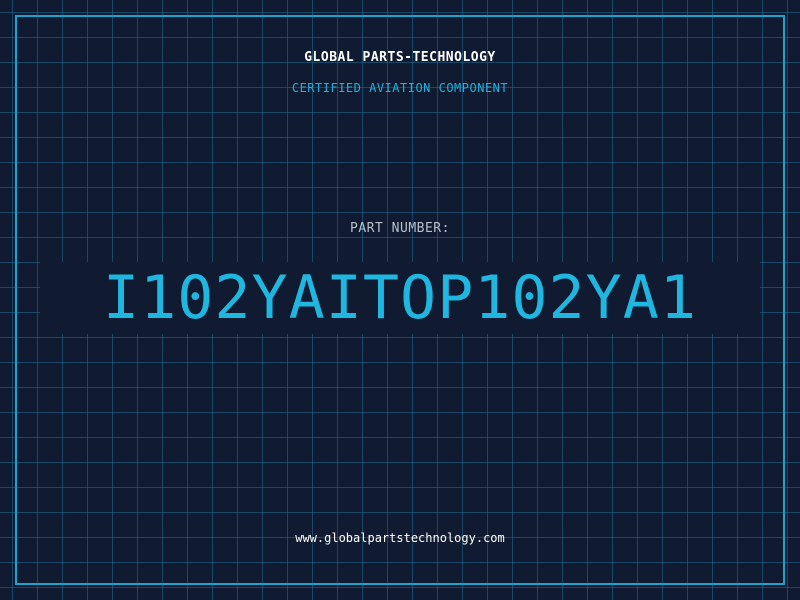 This screenshot has height=600, width=800. I want to click on company-name: GLOBAL PARTS-TECHNOLOGY, so click(400, 57).